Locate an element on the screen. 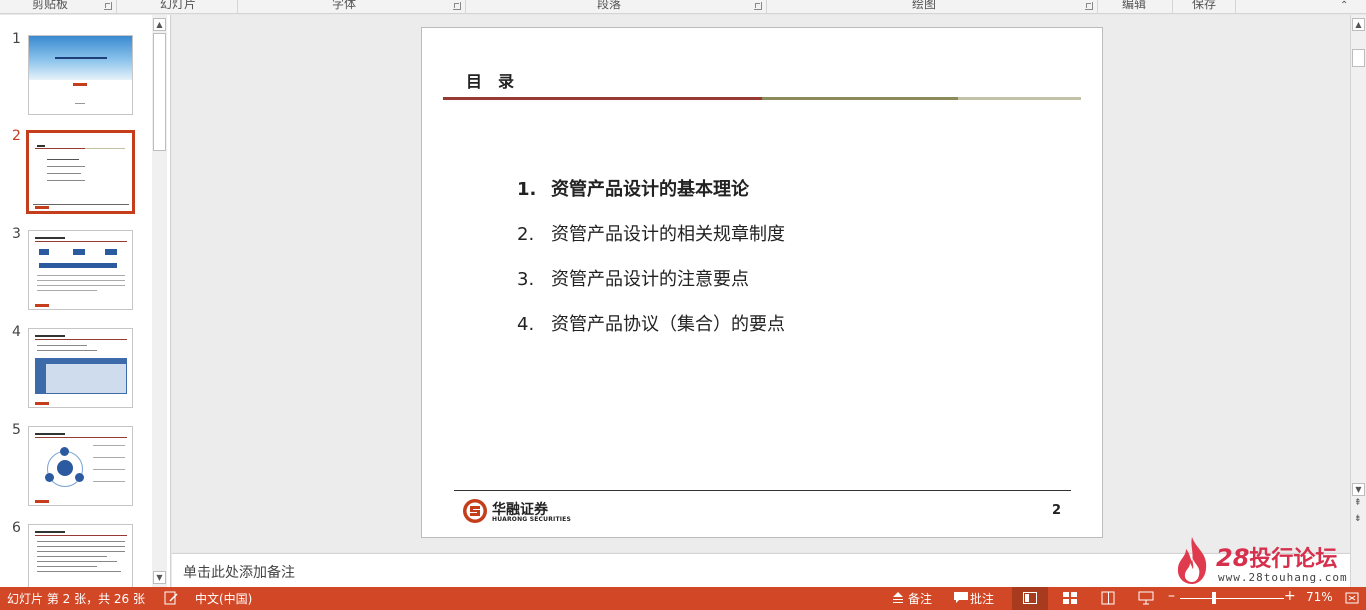  reading-view-icon is located at coordinates (1108, 598).